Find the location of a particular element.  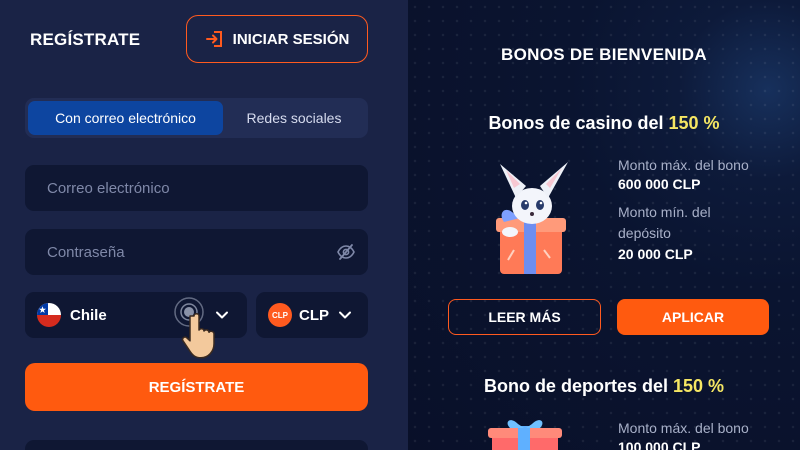

currency-value: CLP is located at coordinates (314, 315).